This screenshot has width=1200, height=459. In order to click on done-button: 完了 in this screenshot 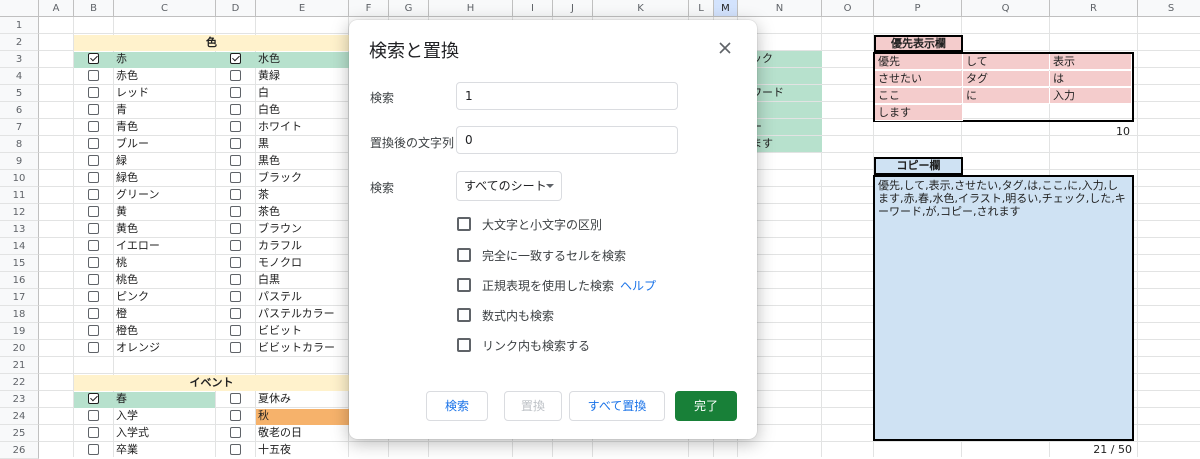, I will do `click(706, 406)`.